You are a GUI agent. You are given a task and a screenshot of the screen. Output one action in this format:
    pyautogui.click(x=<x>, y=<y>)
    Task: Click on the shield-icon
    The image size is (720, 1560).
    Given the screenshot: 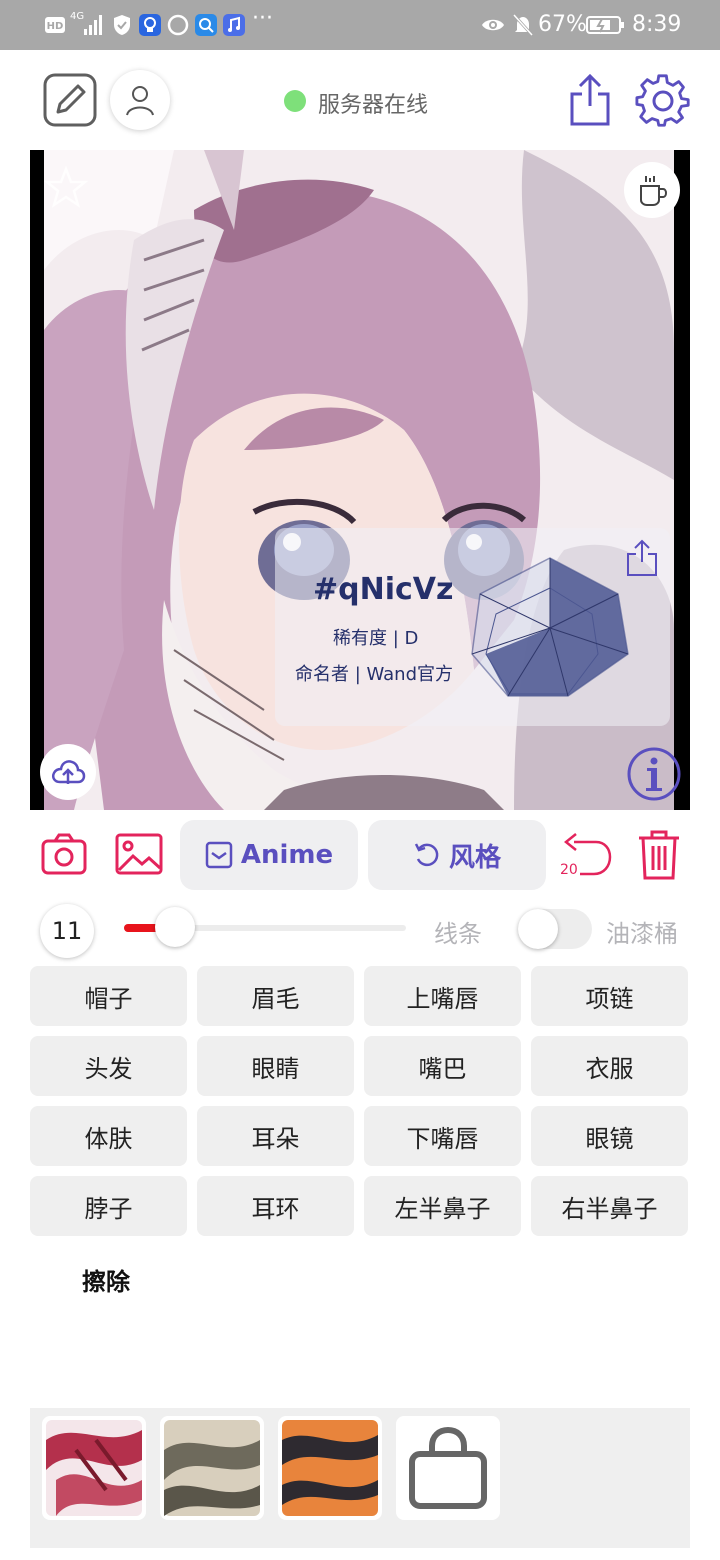 What is the action you would take?
    pyautogui.click(x=122, y=25)
    